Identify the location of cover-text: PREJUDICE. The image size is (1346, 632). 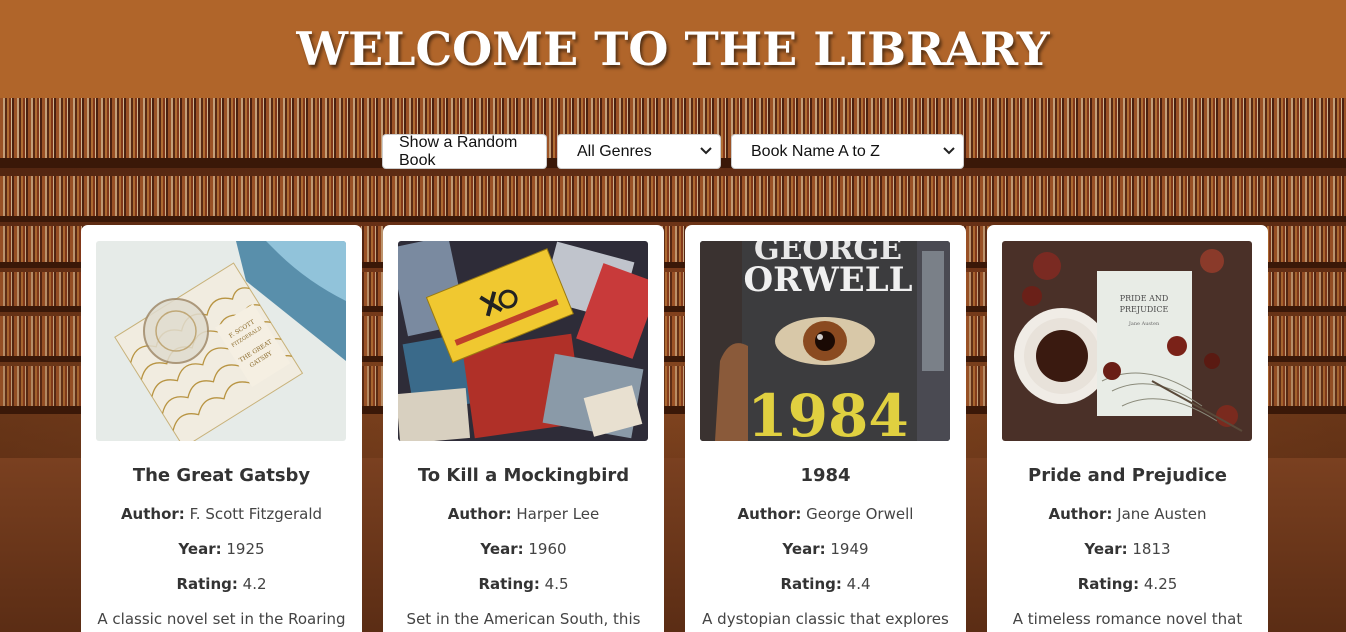
(1144, 309).